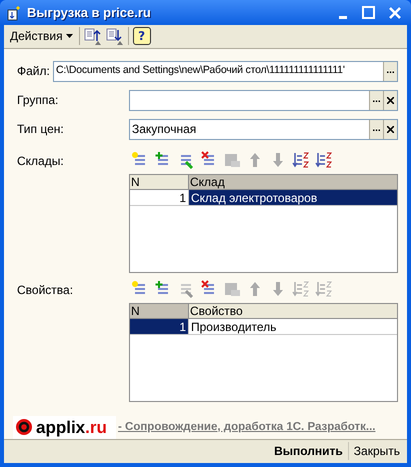 The height and width of the screenshot is (467, 411). What do you see at coordinates (33, 71) in the screenshot?
I see `field-label: Файл:` at bounding box center [33, 71].